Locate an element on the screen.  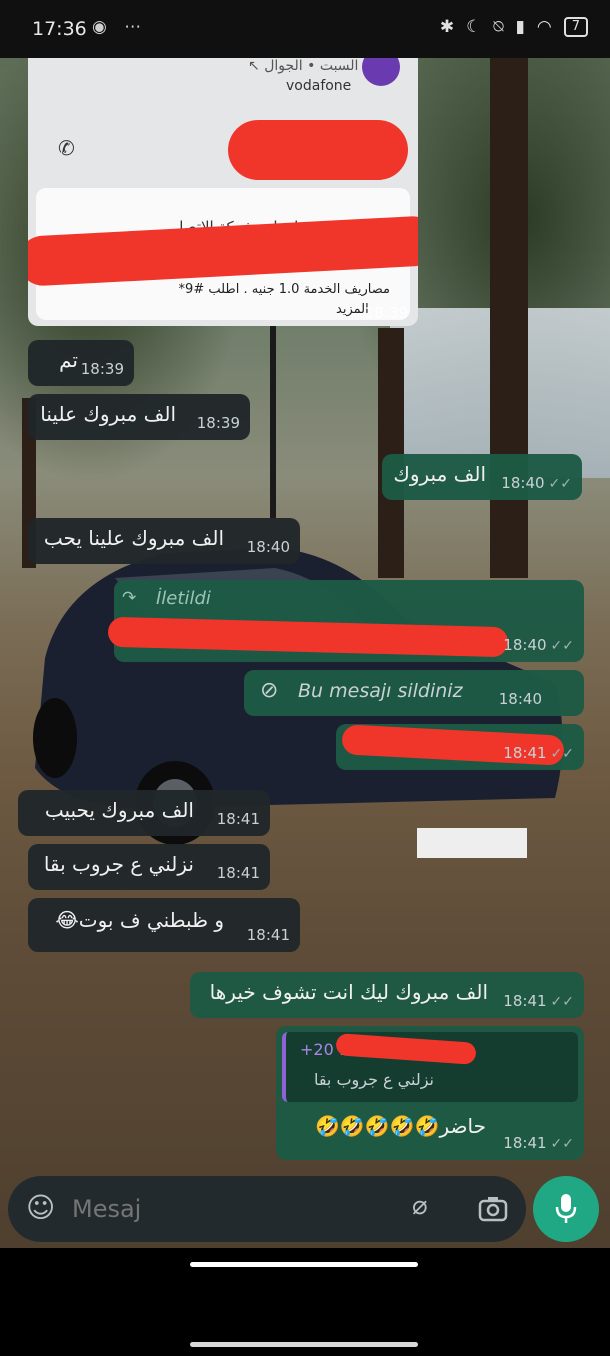
message-text: الف مبروك is located at coordinates (439, 474).